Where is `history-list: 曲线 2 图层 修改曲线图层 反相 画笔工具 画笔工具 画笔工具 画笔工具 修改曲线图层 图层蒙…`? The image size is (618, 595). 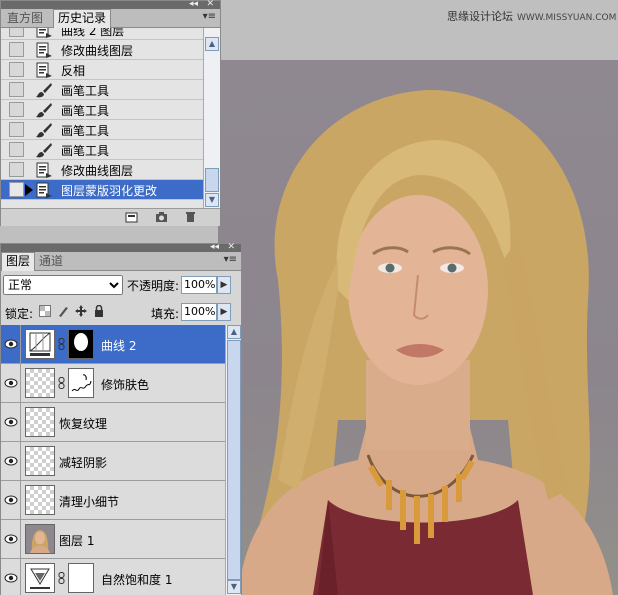 history-list: 曲线 2 图层 修改曲线图层 反相 画笔工具 画笔工具 画笔工具 画笔工具 修改曲线图层 图层蒙… is located at coordinates (102, 118).